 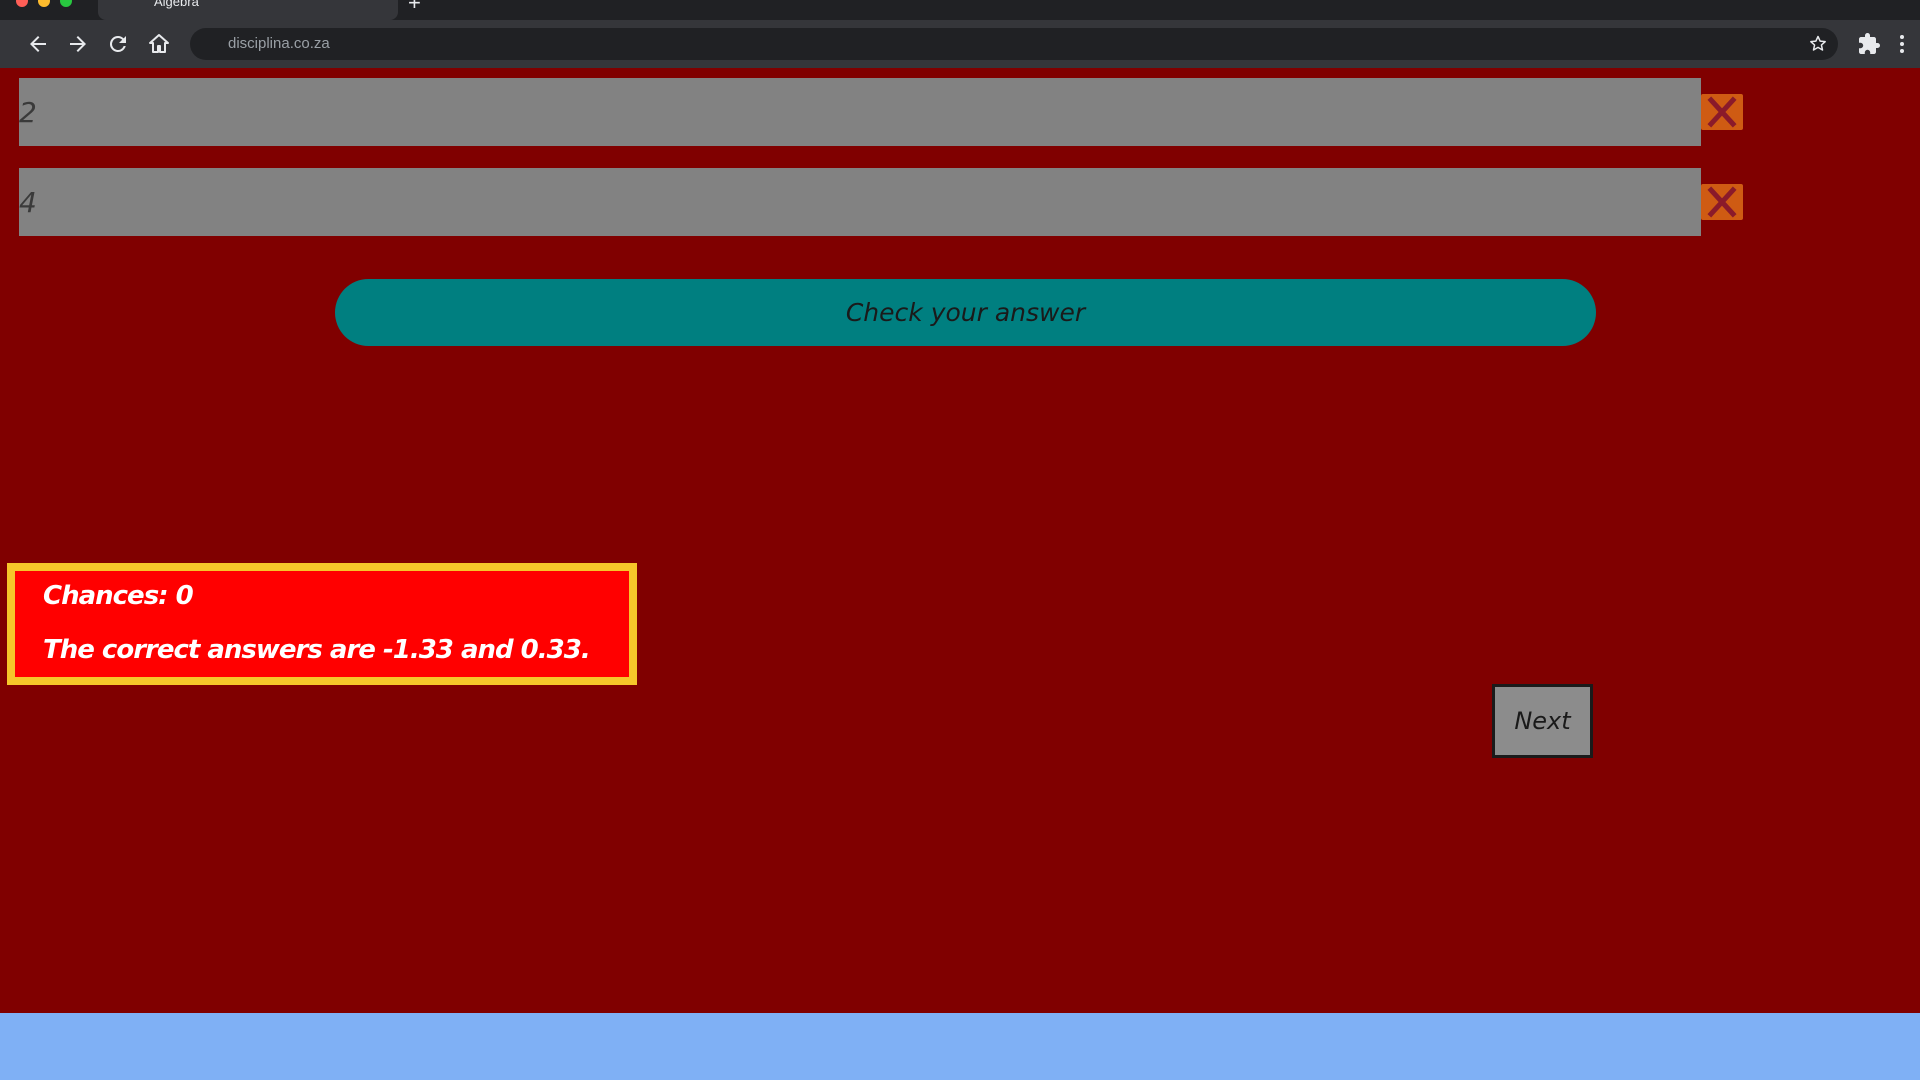 I want to click on correct-answers-text: The correct answers are -1.33 and 0.33., so click(x=317, y=650).